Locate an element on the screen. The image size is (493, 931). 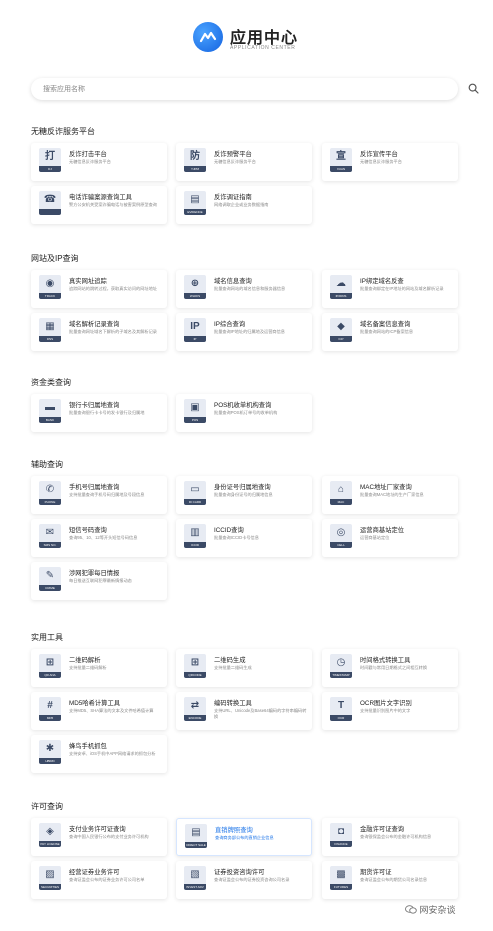
section-title: 无糖反诈服务平台 is located at coordinates (63, 131).